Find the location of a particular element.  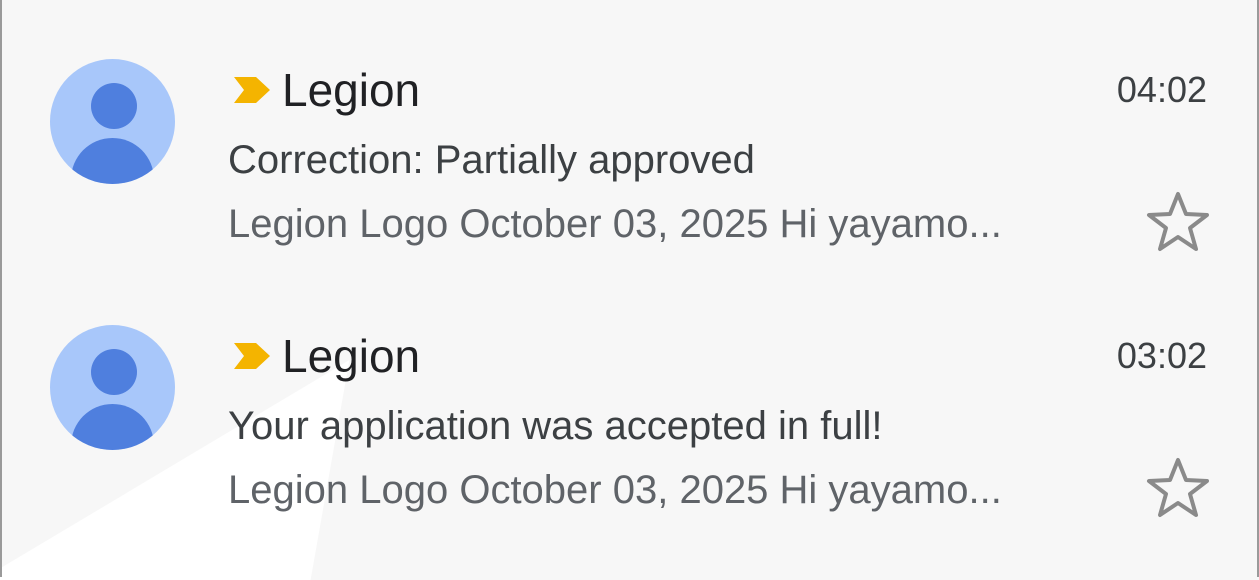

email-time: 03:02 is located at coordinates (1161, 355).